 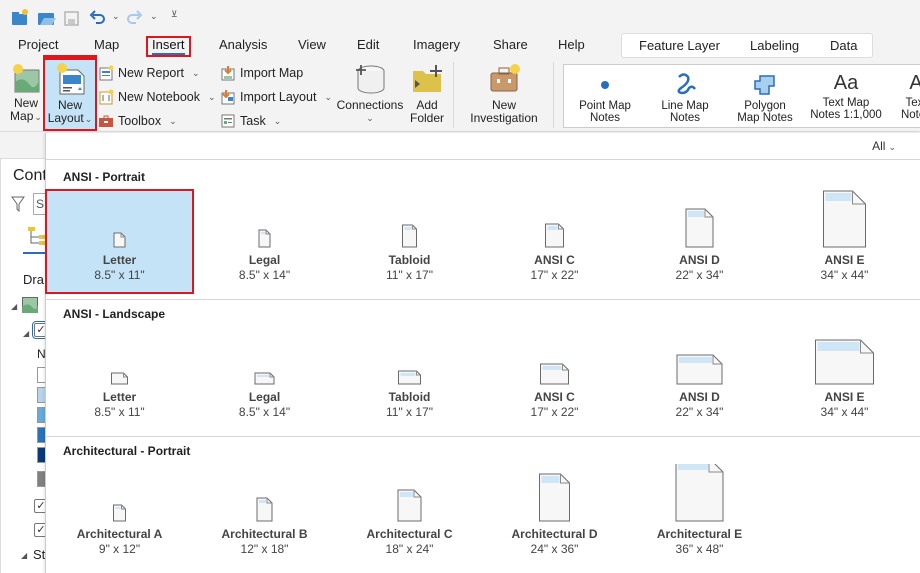 What do you see at coordinates (554, 549) in the screenshot?
I see `page-size-dimensions: 24" x 36"` at bounding box center [554, 549].